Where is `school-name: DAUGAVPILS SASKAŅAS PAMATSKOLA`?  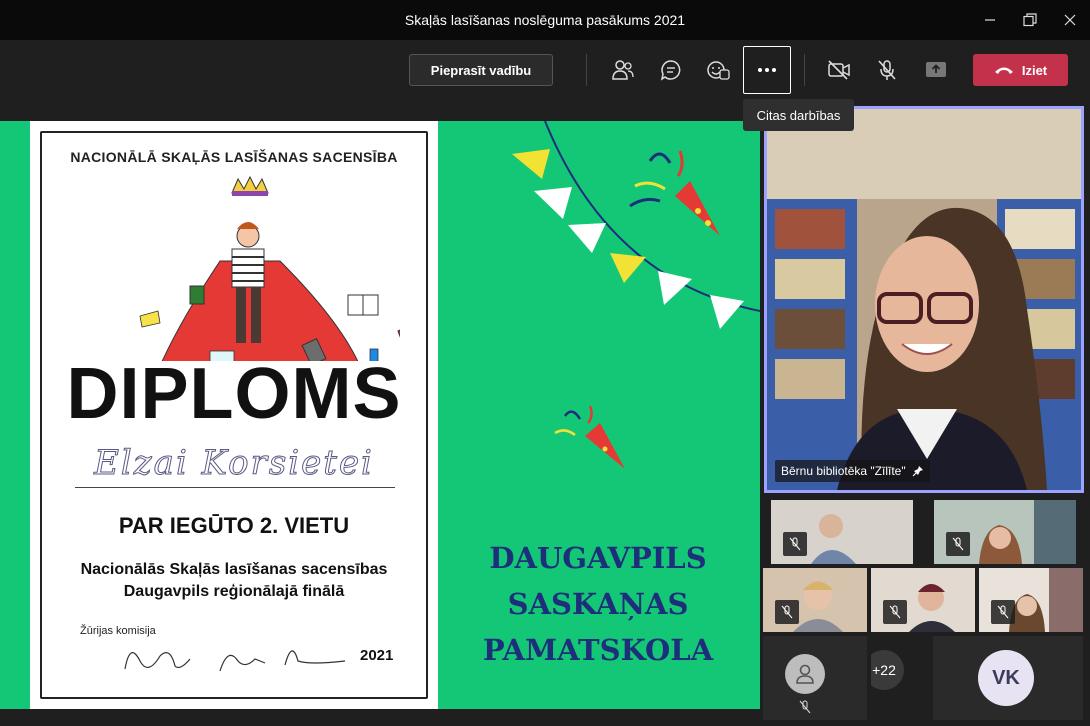 school-name: DAUGAVPILS SASKAŅAS PAMATSKOLA is located at coordinates (598, 604).